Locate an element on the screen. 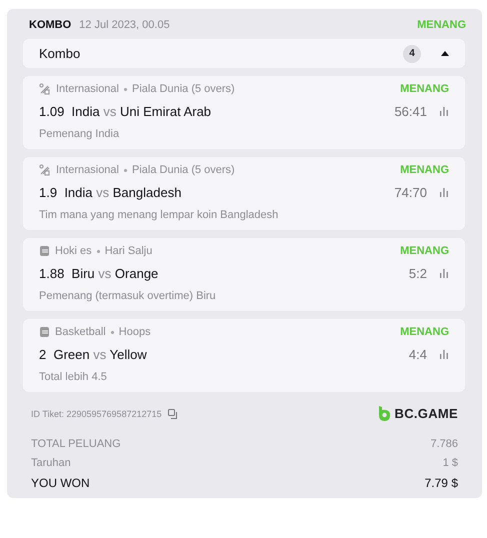  brand-name: BC.GAME is located at coordinates (426, 413).